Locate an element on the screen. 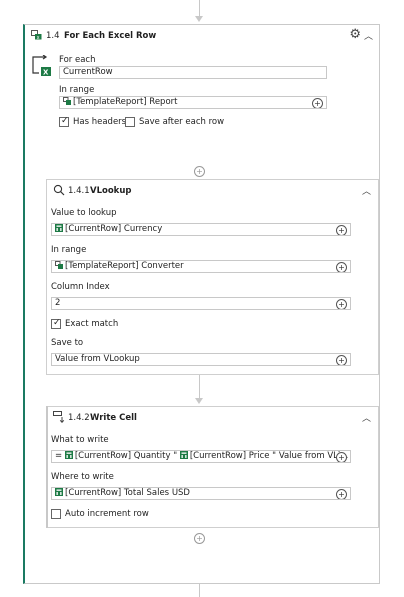 The image size is (404, 597). value-to-lookup-field: [CurrentRow] Currency + is located at coordinates (201, 229).